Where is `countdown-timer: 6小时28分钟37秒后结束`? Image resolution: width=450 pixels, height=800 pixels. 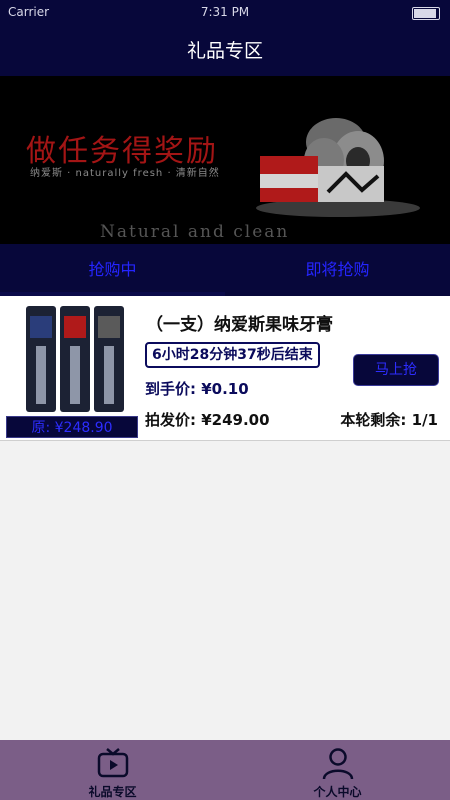
countdown-timer: 6小时28分钟37秒后结束 is located at coordinates (232, 355).